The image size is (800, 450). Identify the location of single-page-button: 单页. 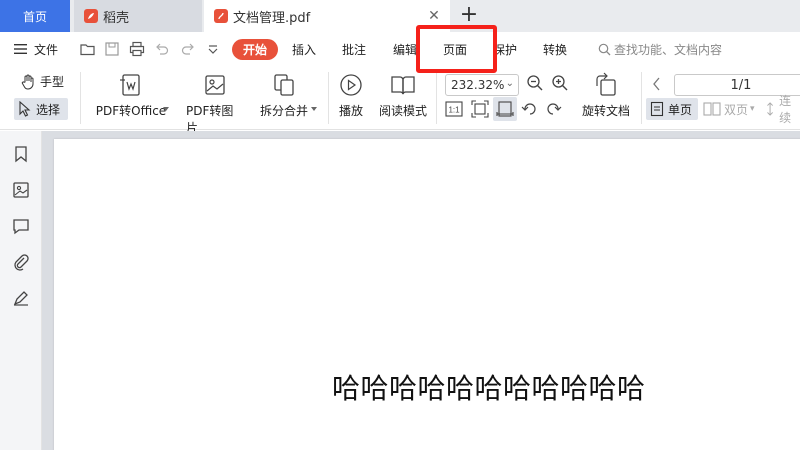
(672, 109).